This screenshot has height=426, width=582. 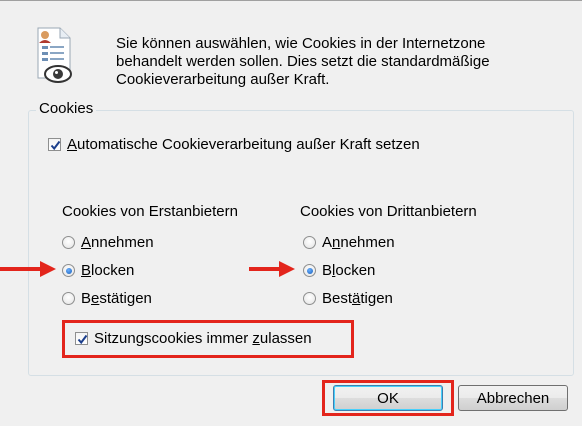 What do you see at coordinates (28, 269) in the screenshot?
I see `annotation-arrow-left` at bounding box center [28, 269].